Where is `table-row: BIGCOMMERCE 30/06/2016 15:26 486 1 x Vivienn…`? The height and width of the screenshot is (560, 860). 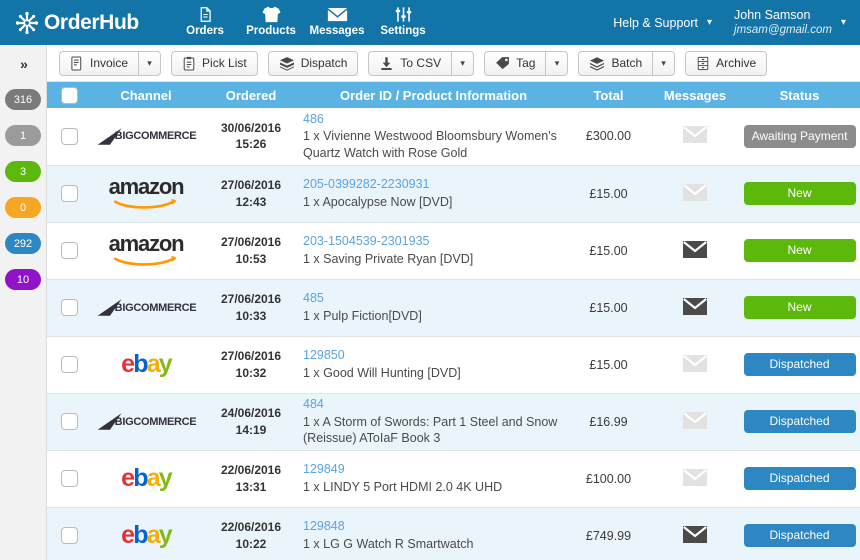
table-row: BIGCOMMERCE 30/06/2016 15:26 486 1 x Vivienn… is located at coordinates (453, 136).